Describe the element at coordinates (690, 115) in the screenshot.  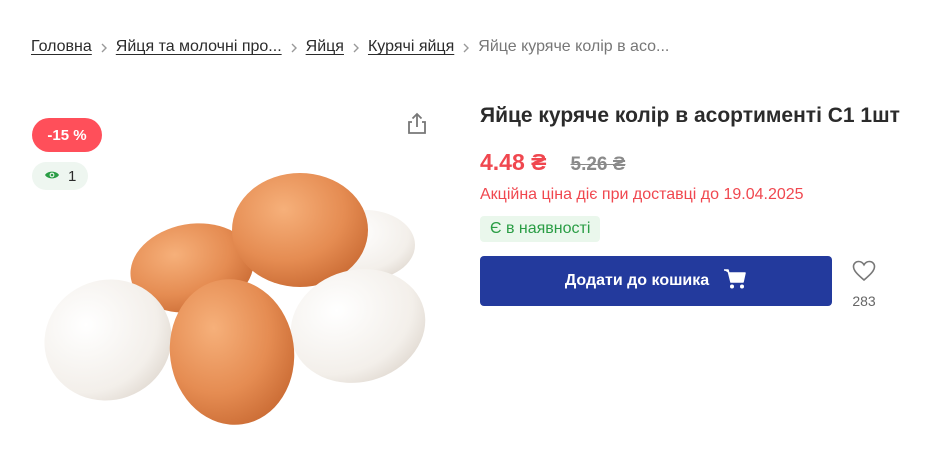
I see `product-title: Яйце куряче колір в асортименті С1 1шт` at that location.